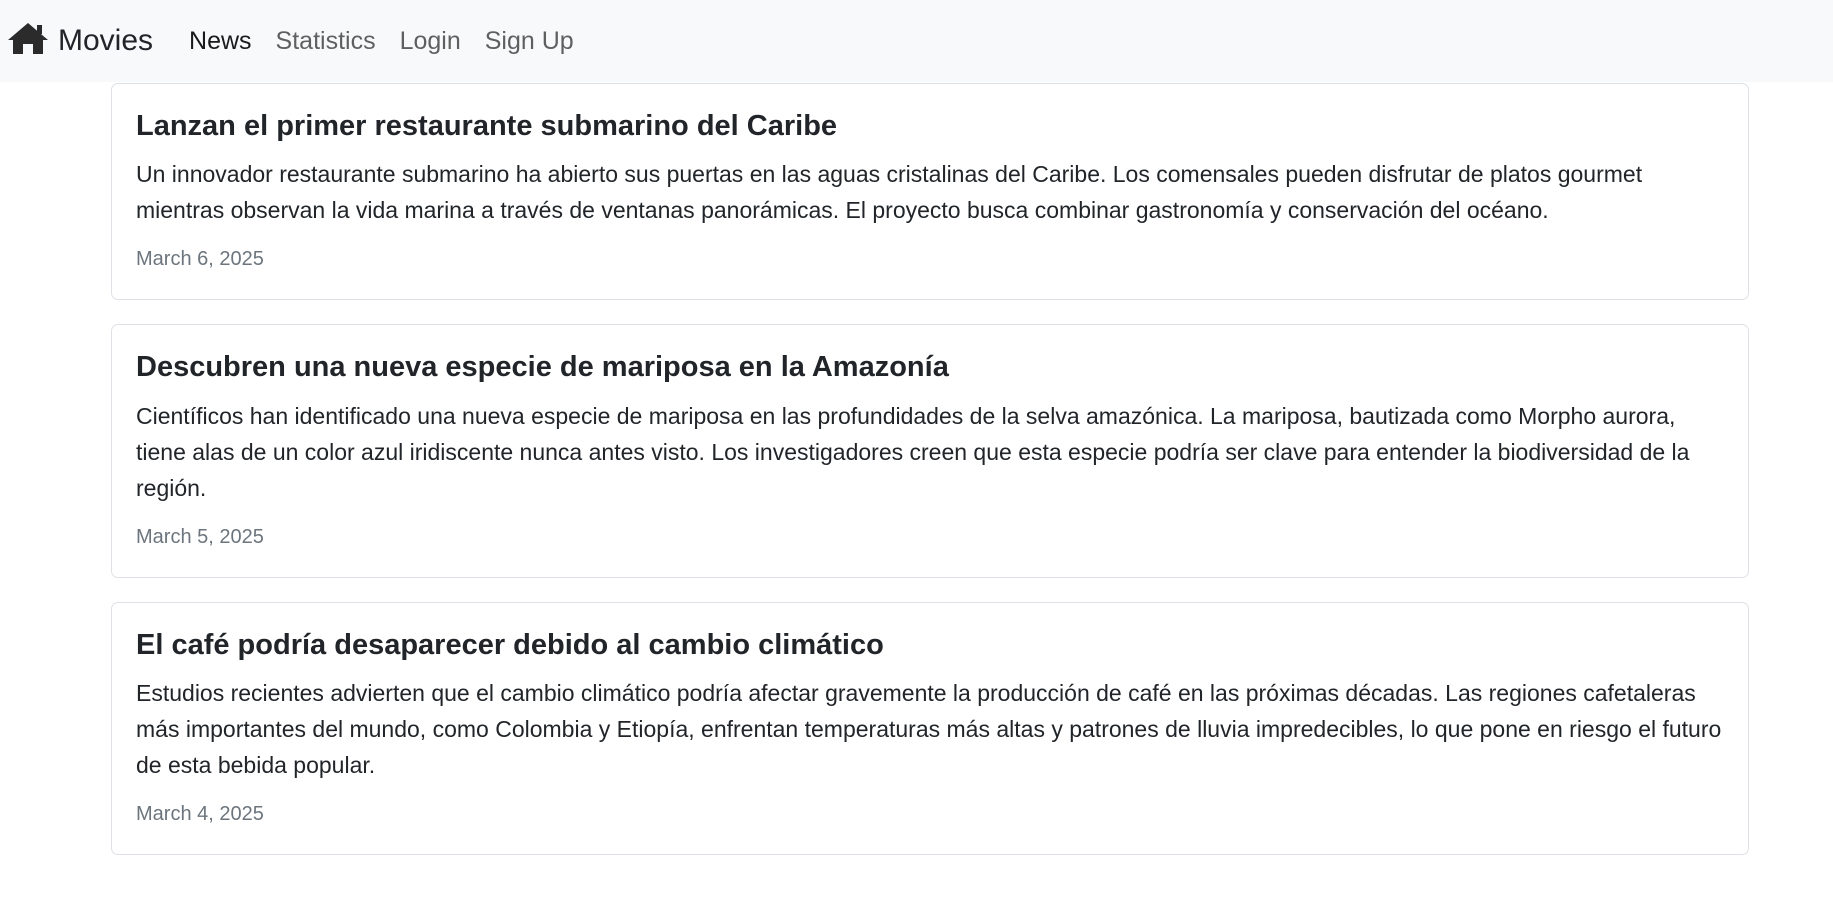  What do you see at coordinates (430, 41) in the screenshot?
I see `nav-link-login: Login` at bounding box center [430, 41].